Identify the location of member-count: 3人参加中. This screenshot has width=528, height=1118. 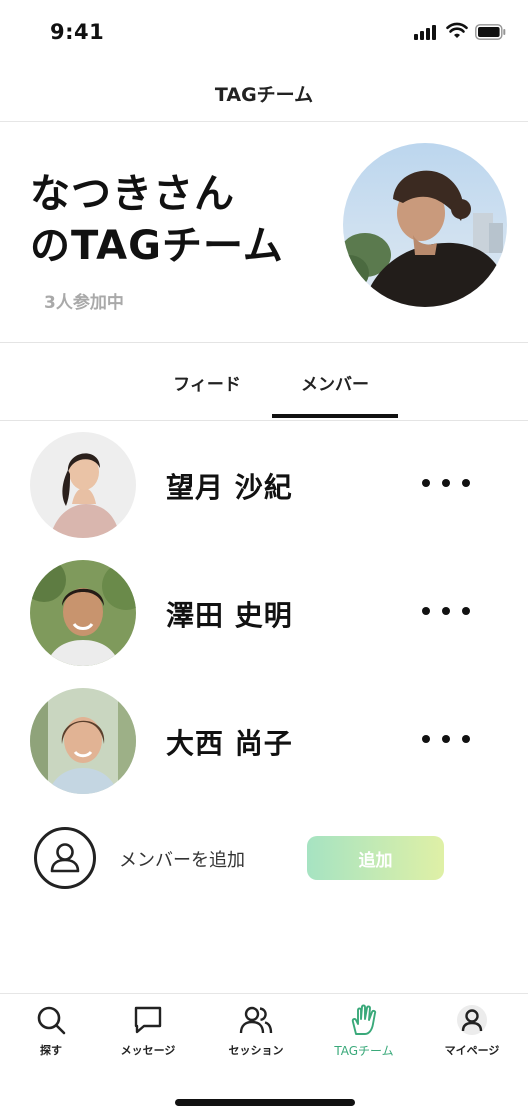
(84, 303).